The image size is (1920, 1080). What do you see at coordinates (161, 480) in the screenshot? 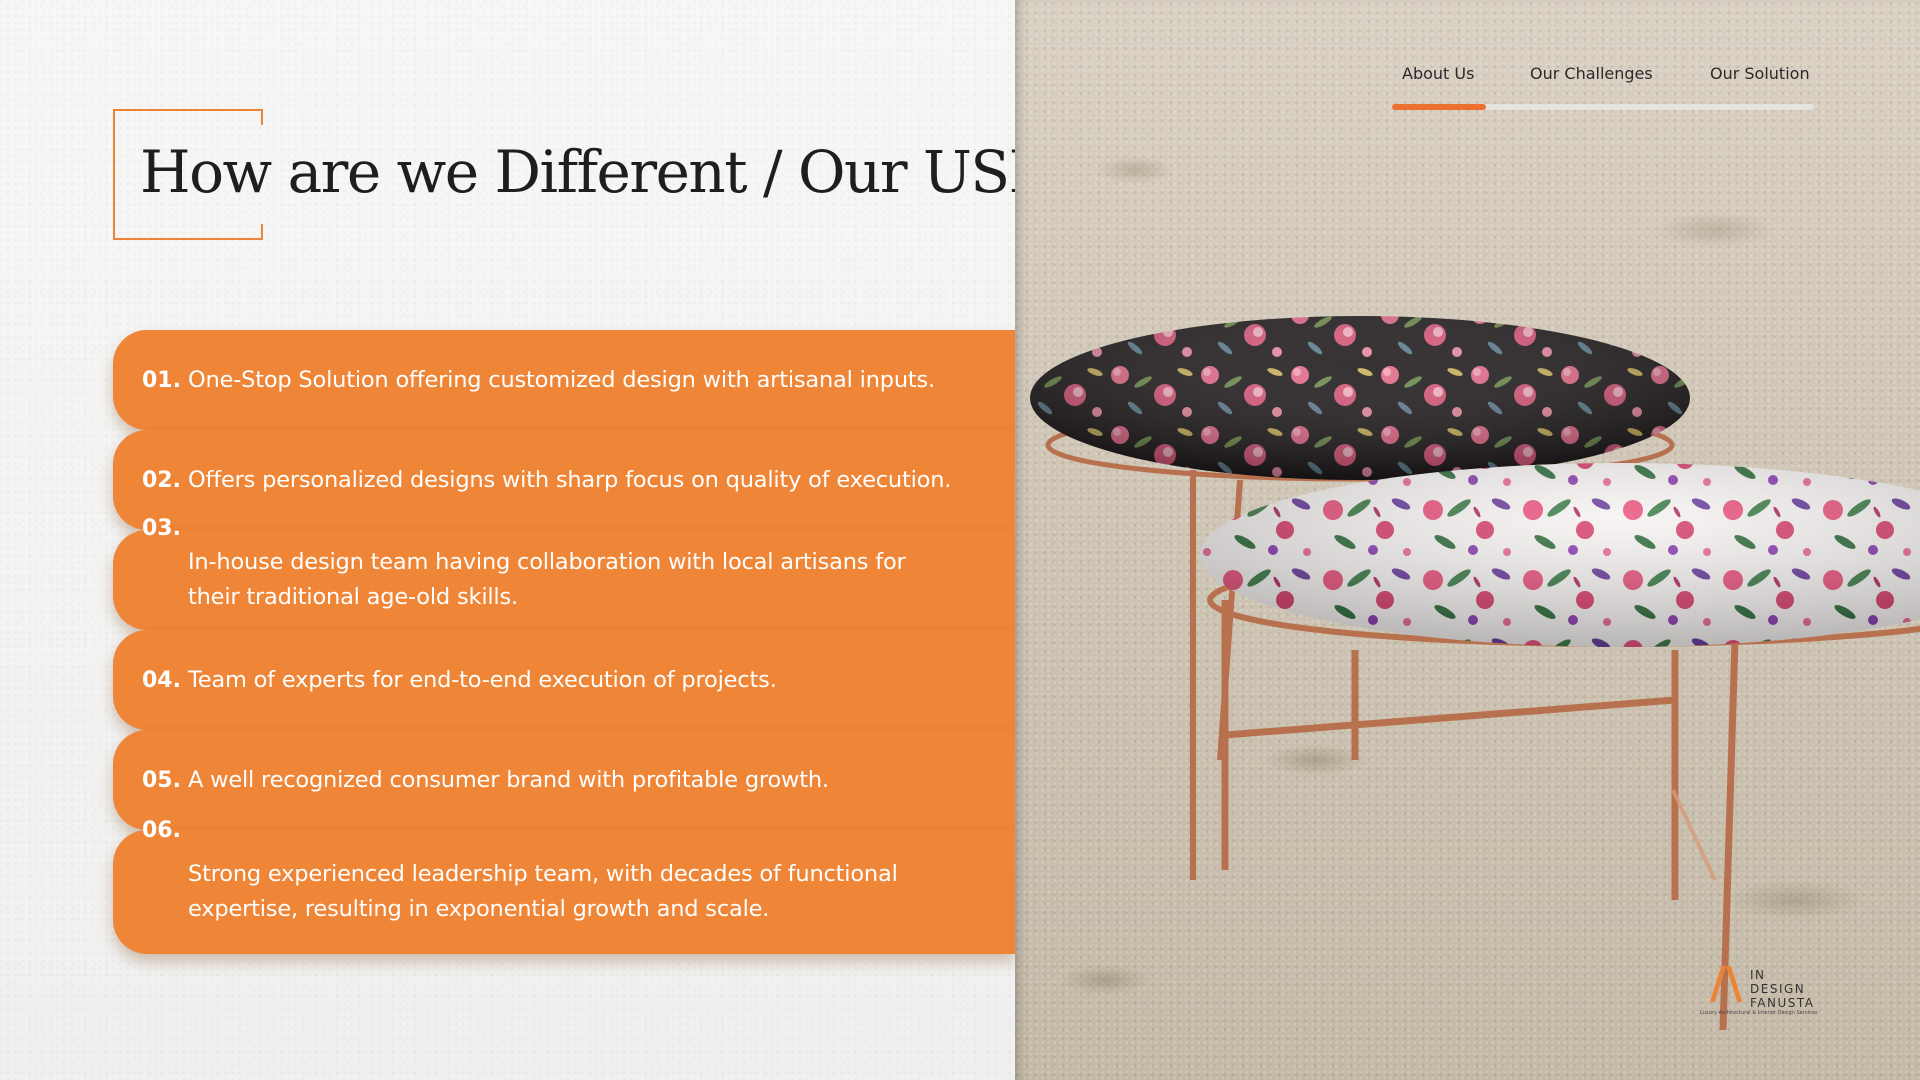
I see `usp-number: 02.` at bounding box center [161, 480].